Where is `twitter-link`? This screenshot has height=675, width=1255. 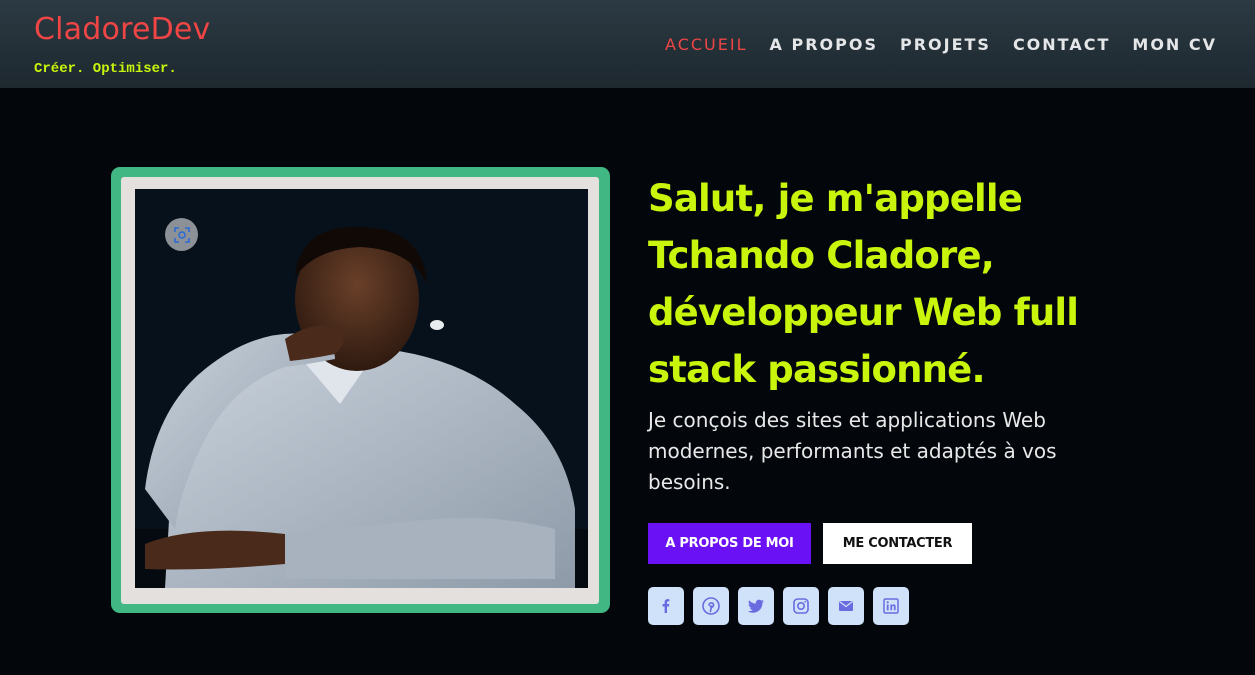
twitter-link is located at coordinates (756, 606).